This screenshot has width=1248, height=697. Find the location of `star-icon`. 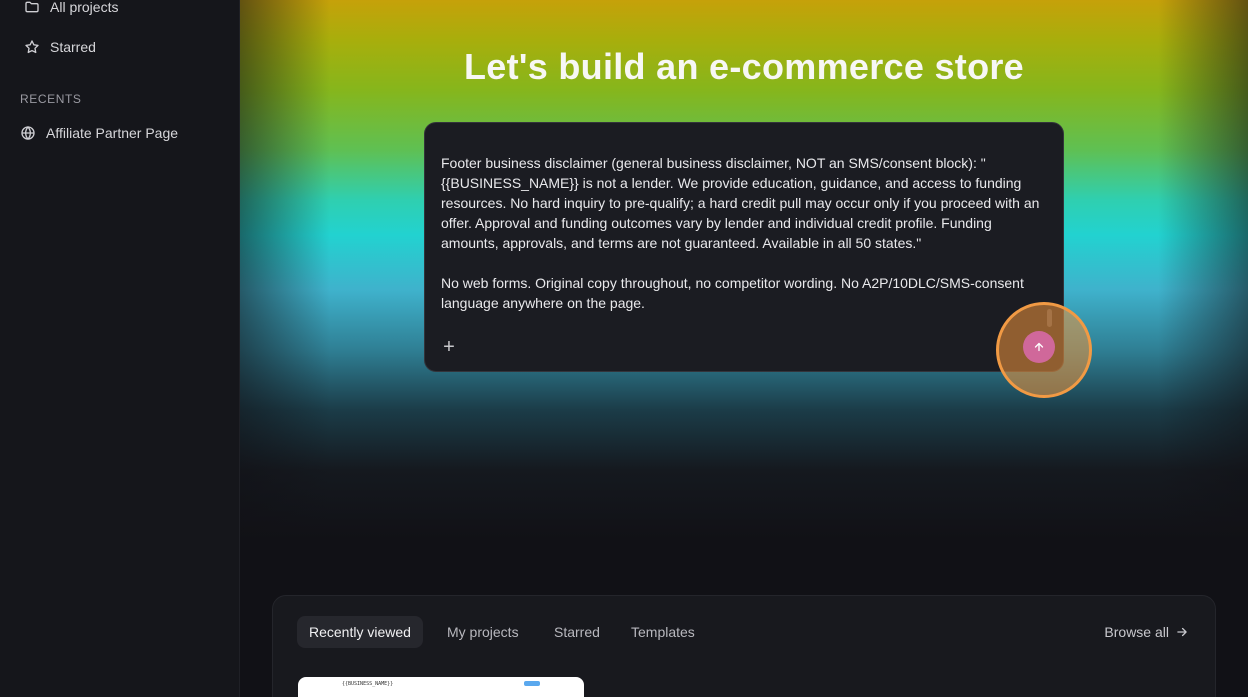

star-icon is located at coordinates (32, 47).